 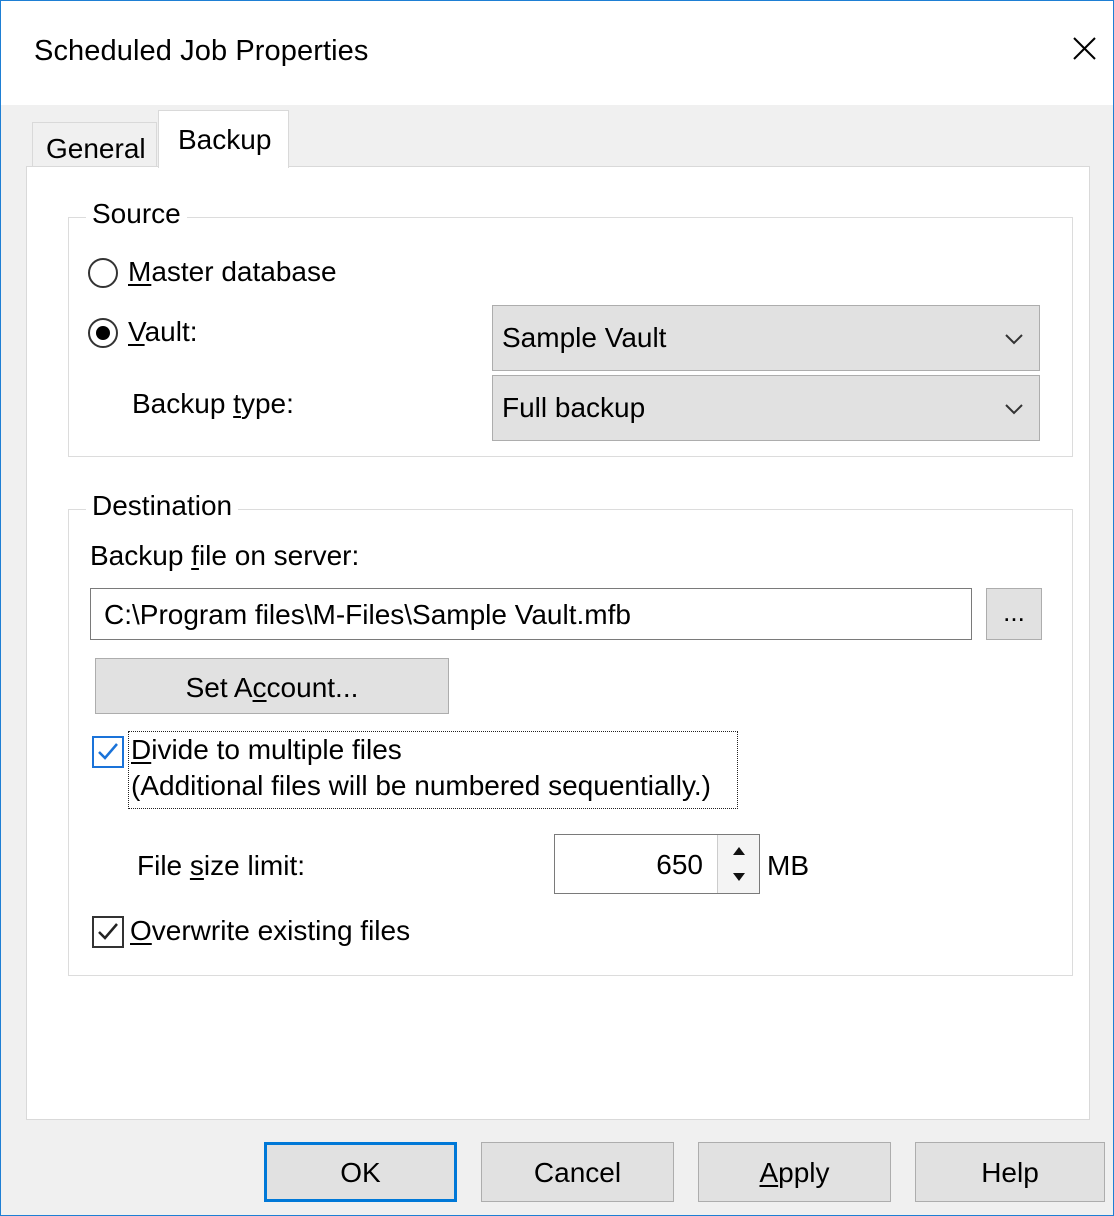 I want to click on file-size-limit-spinbox: 650, so click(x=657, y=864).